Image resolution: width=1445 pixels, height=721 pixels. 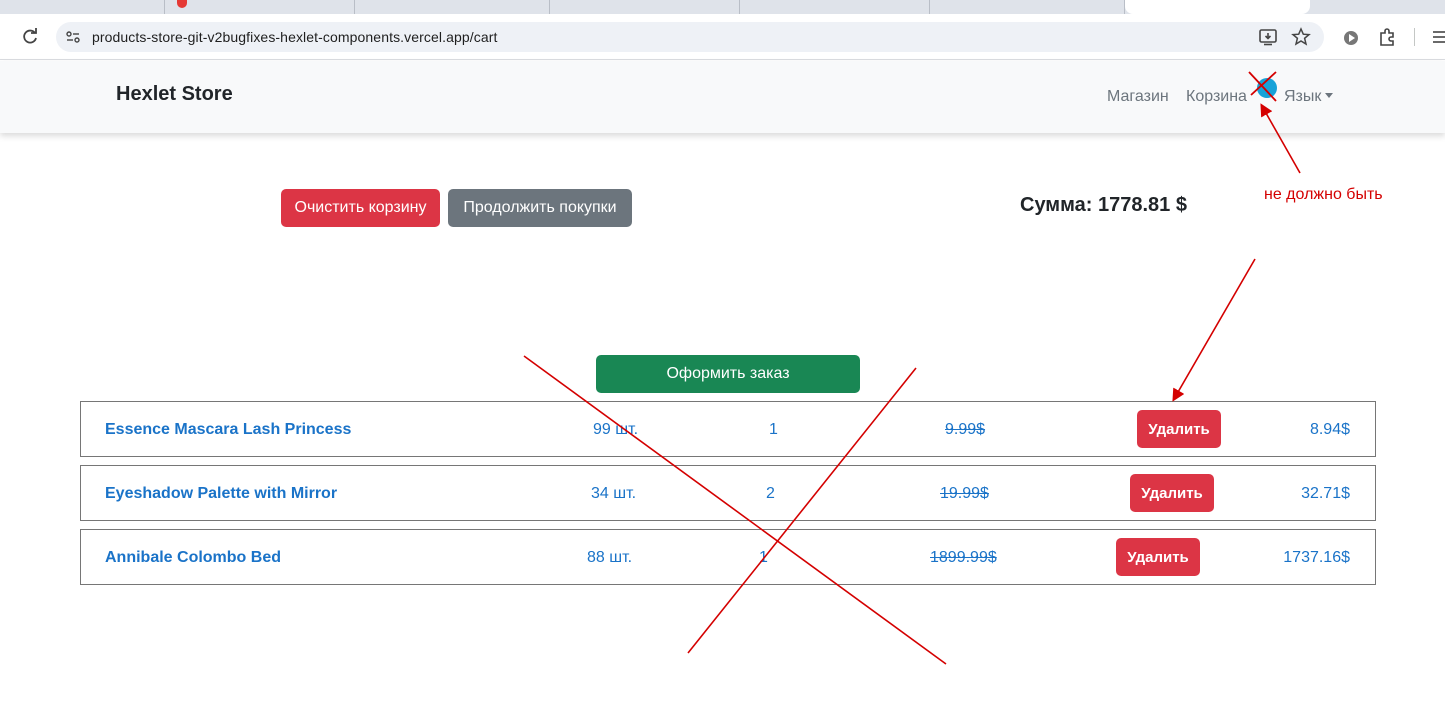 I want to click on continue-shopping-button: Продолжить покупки, so click(x=540, y=208).